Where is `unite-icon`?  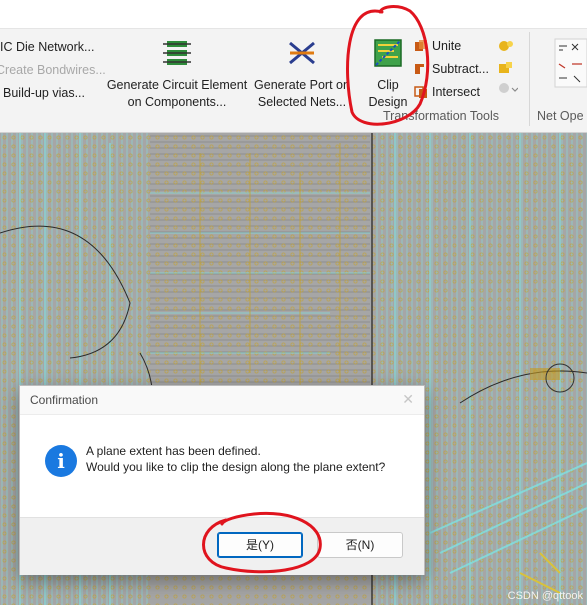 unite-icon is located at coordinates (421, 45).